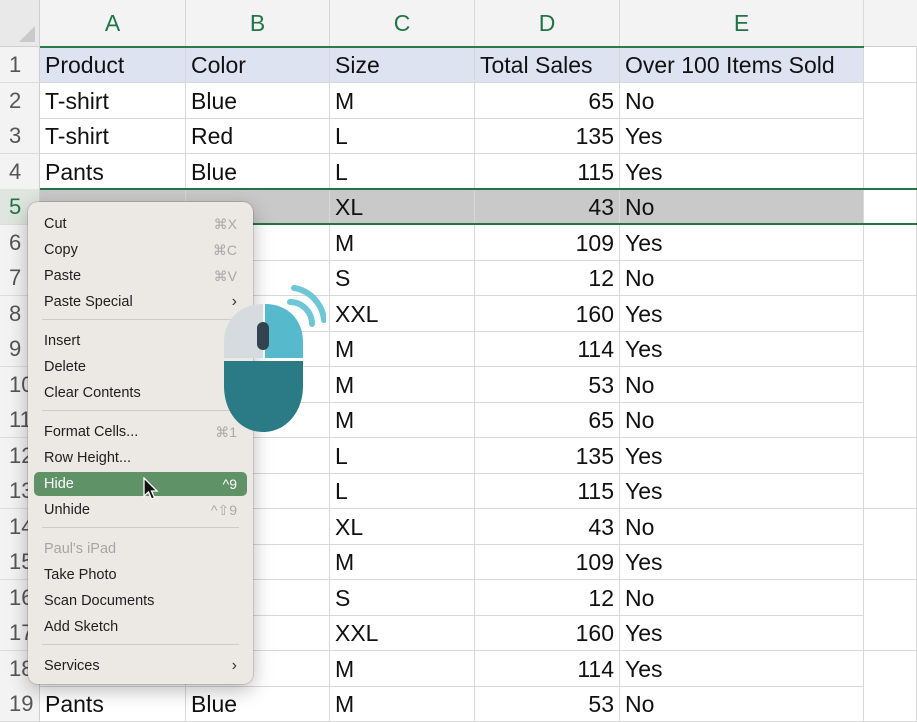  I want to click on menu-item-unhide: Unhide ^⇧9, so click(140, 510).